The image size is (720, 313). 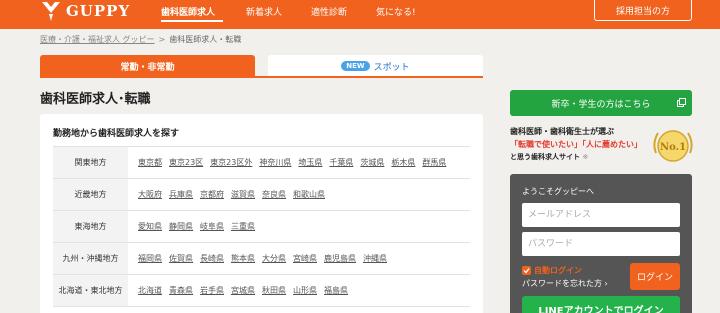 What do you see at coordinates (181, 194) in the screenshot?
I see `prefecture-link: 兵庫県` at bounding box center [181, 194].